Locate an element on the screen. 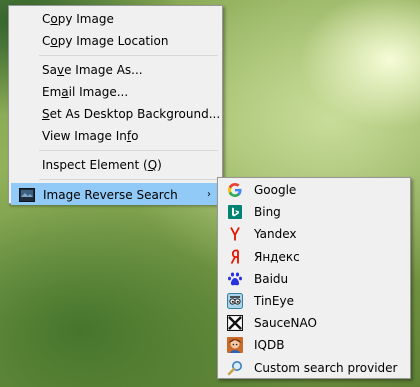  saucenao-icon is located at coordinates (235, 323).